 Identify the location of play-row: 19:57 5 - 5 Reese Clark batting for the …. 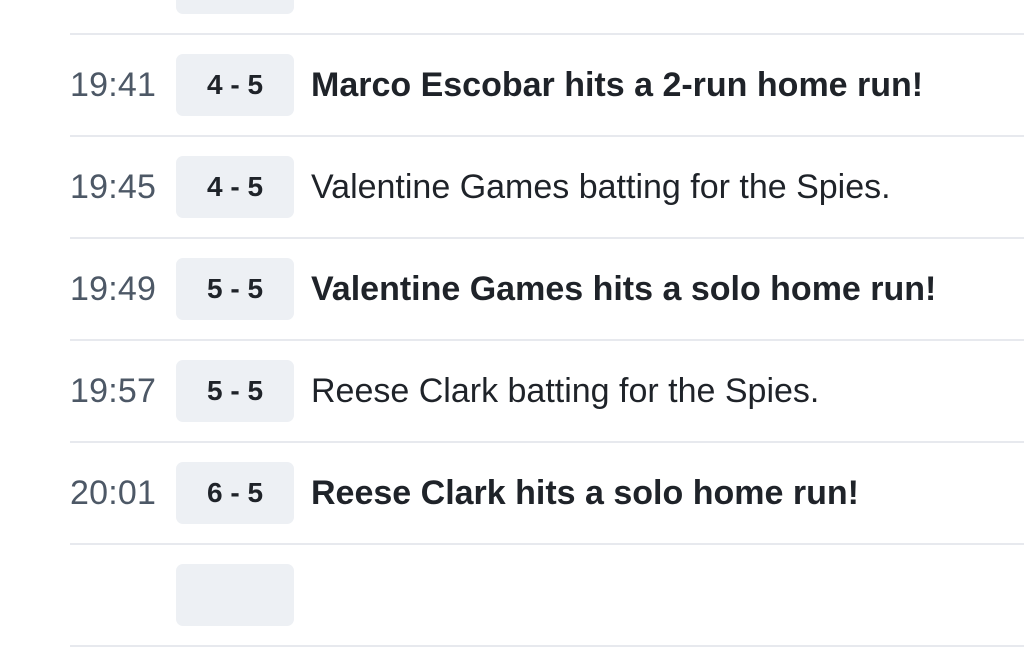
(547, 392).